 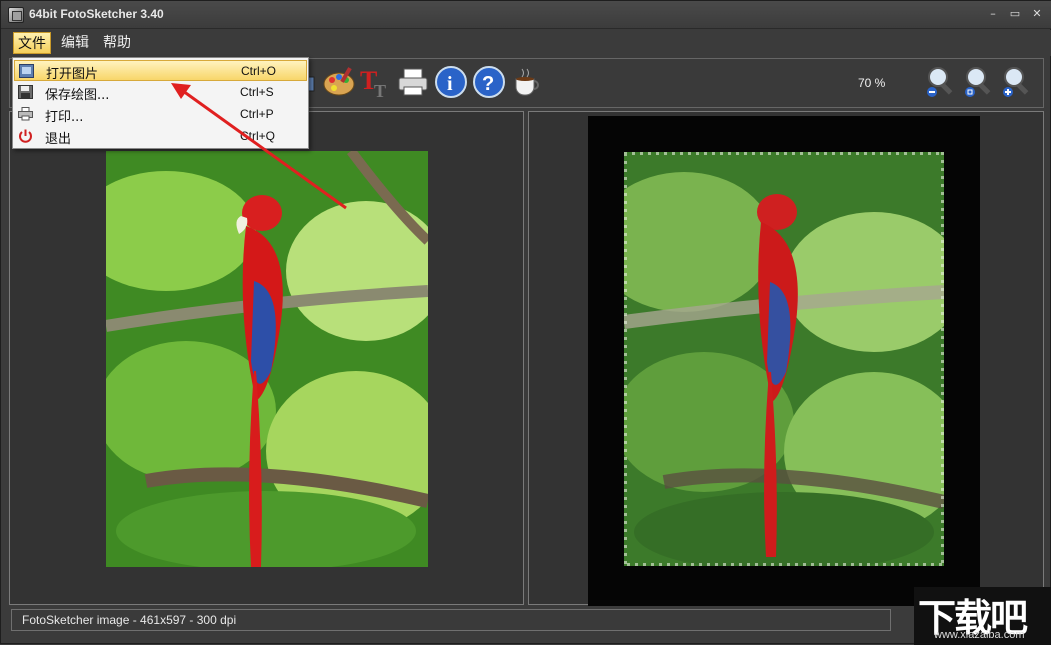 I want to click on info-icon: i, so click(x=451, y=82).